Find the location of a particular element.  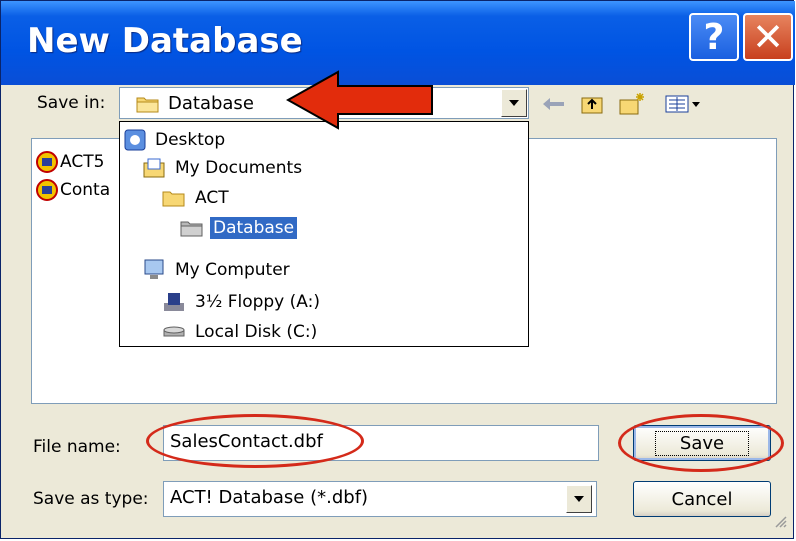

up-folder-icon is located at coordinates (592, 104).